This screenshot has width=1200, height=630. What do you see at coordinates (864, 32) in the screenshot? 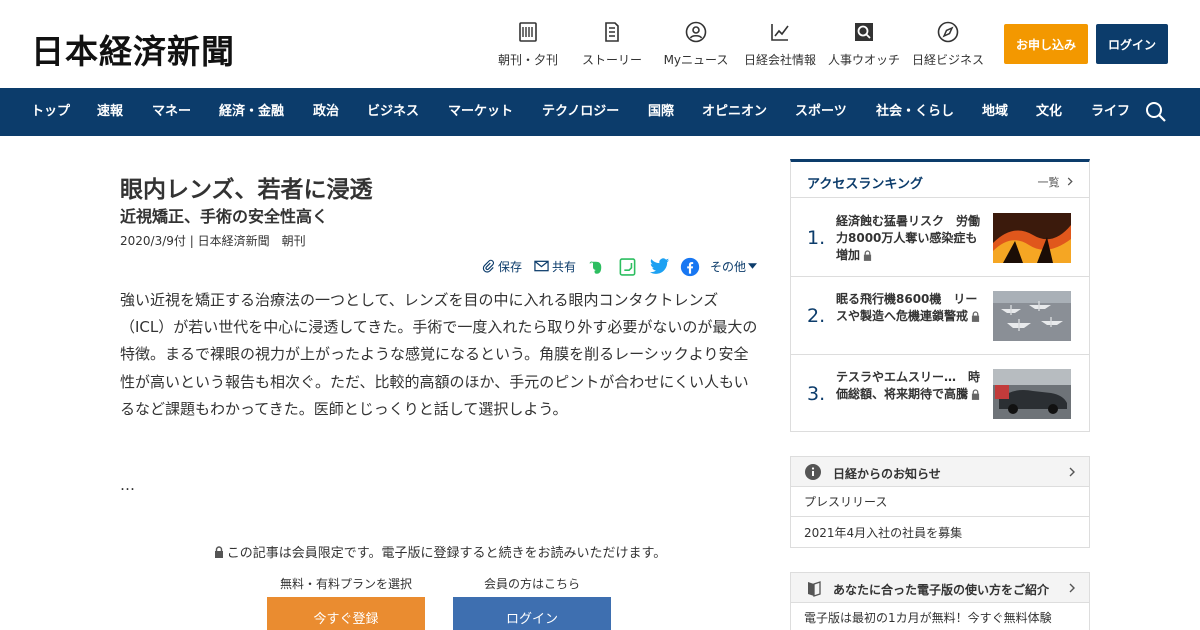
I see `magnifier-icon` at bounding box center [864, 32].